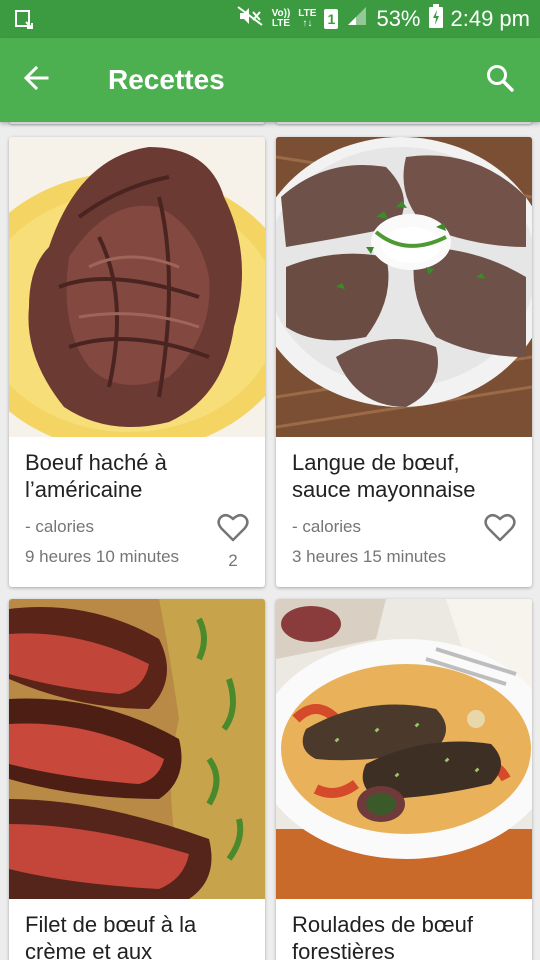  Describe the element at coordinates (111, 936) in the screenshot. I see `recipe-title: Filet de bœuf à la crème et aux` at that location.